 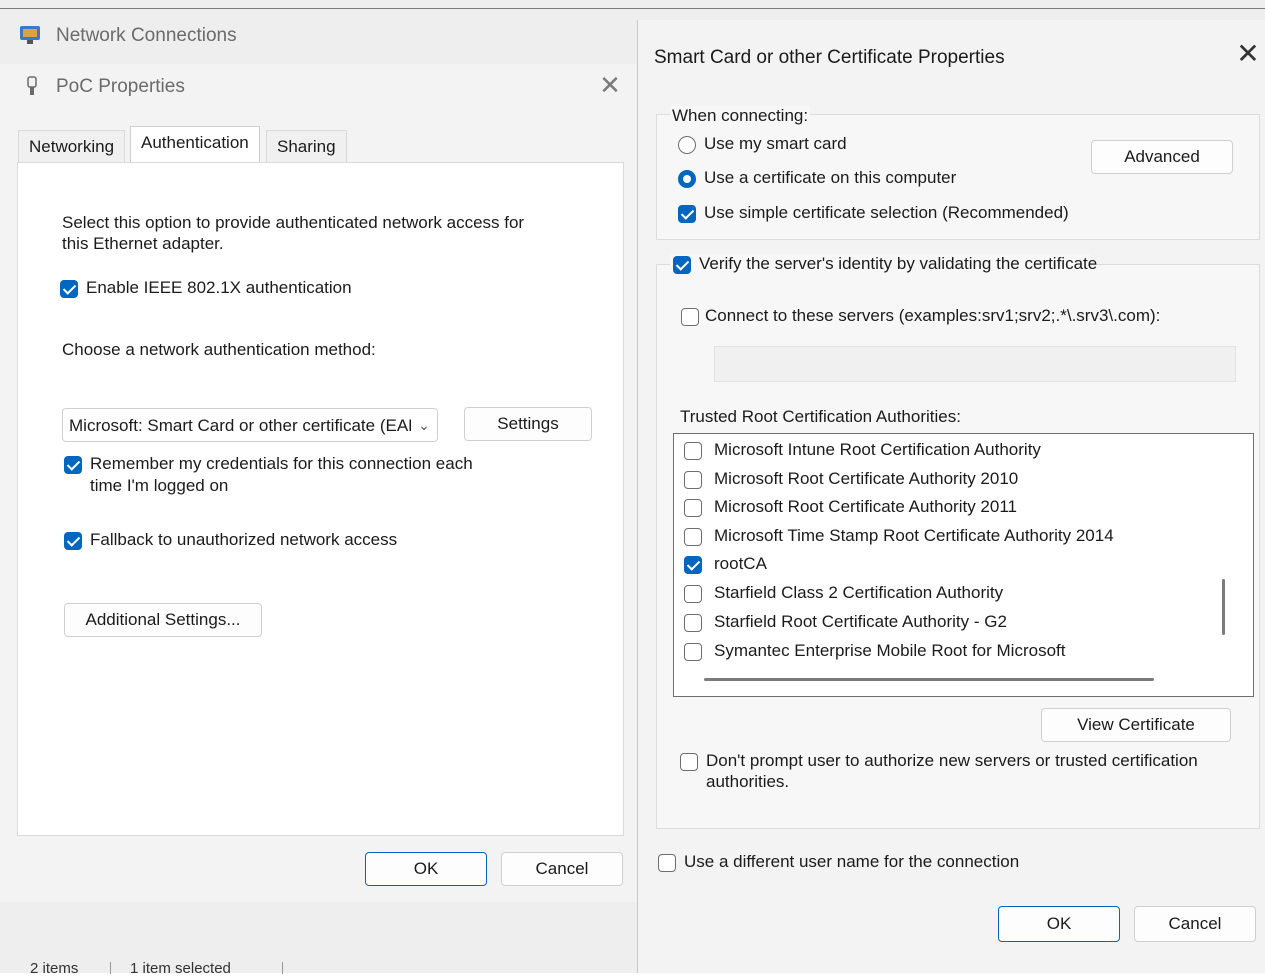 I want to click on when-connecting-label: When connecting:, so click(x=740, y=116).